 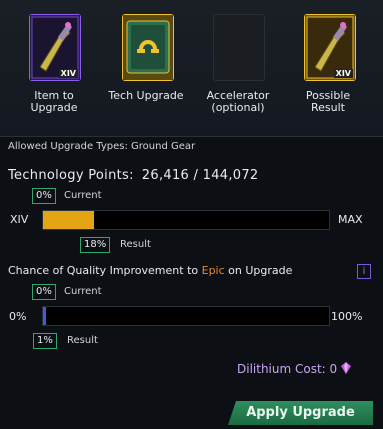 I want to click on tech-points-progress-fill, so click(x=69, y=220).